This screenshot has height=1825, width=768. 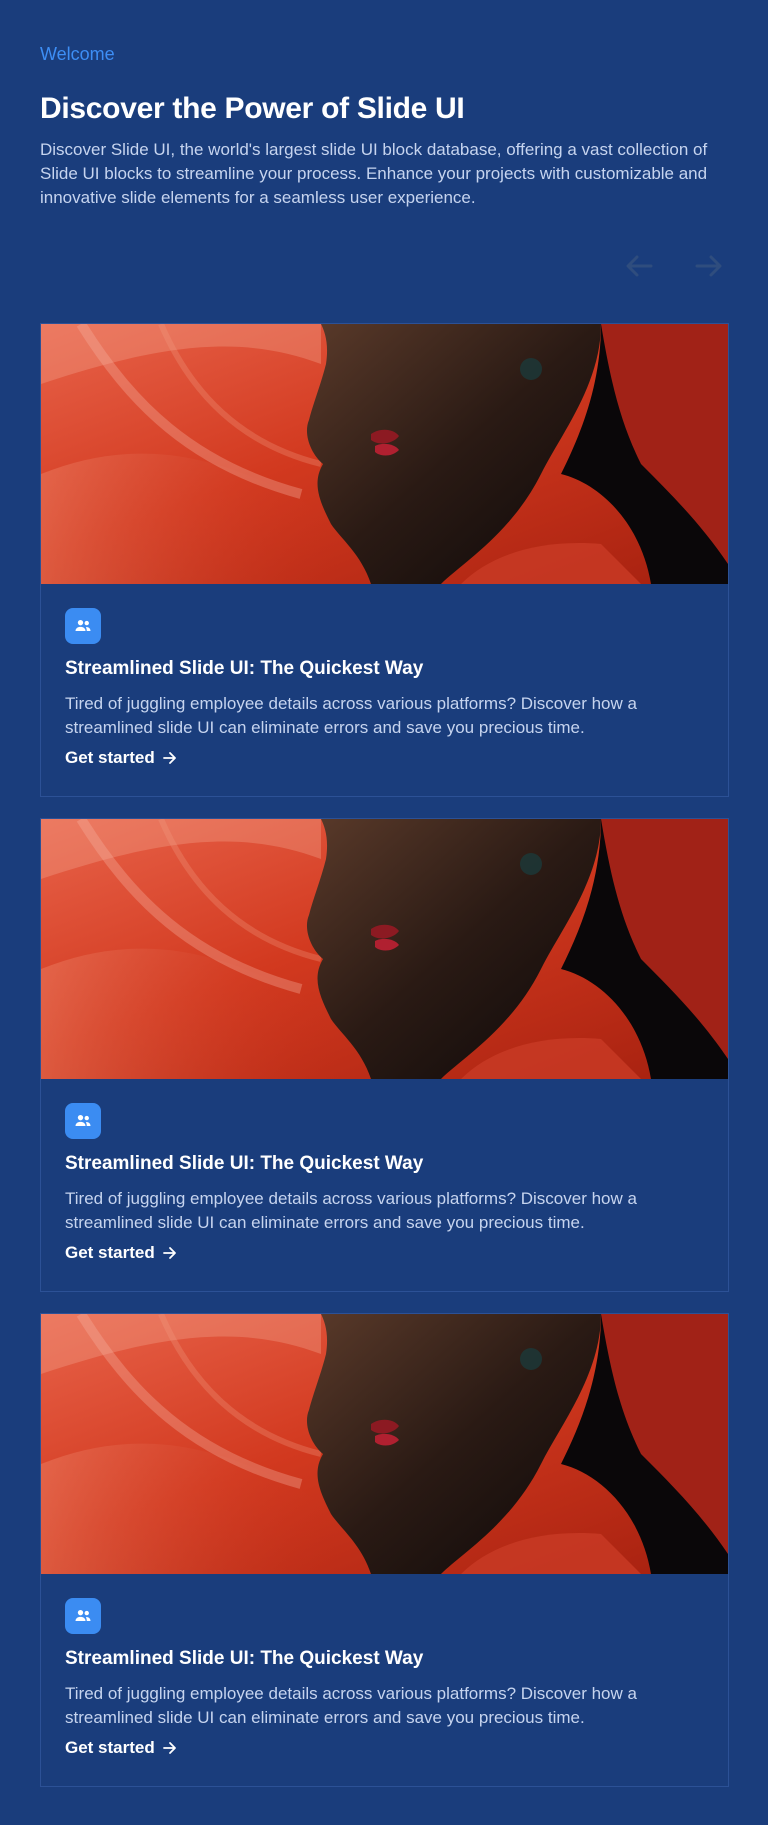 What do you see at coordinates (252, 108) in the screenshot?
I see `page-title: Discover the Power of Slide UI` at bounding box center [252, 108].